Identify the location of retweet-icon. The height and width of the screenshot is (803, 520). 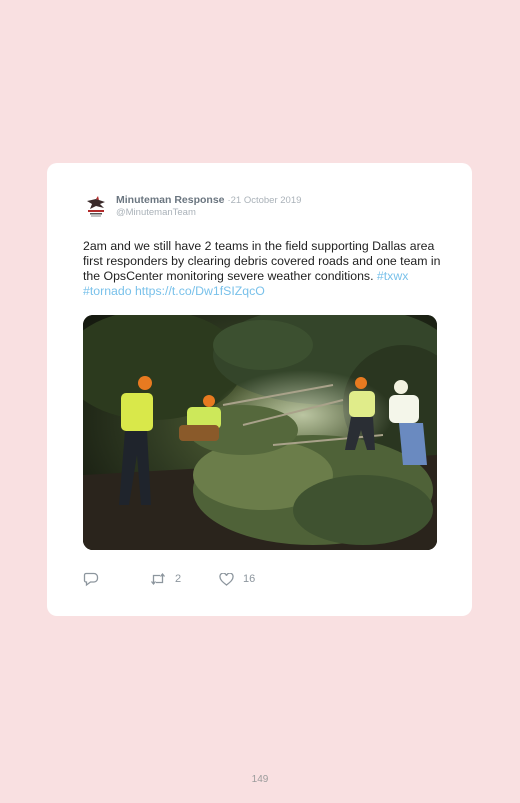
(158, 579).